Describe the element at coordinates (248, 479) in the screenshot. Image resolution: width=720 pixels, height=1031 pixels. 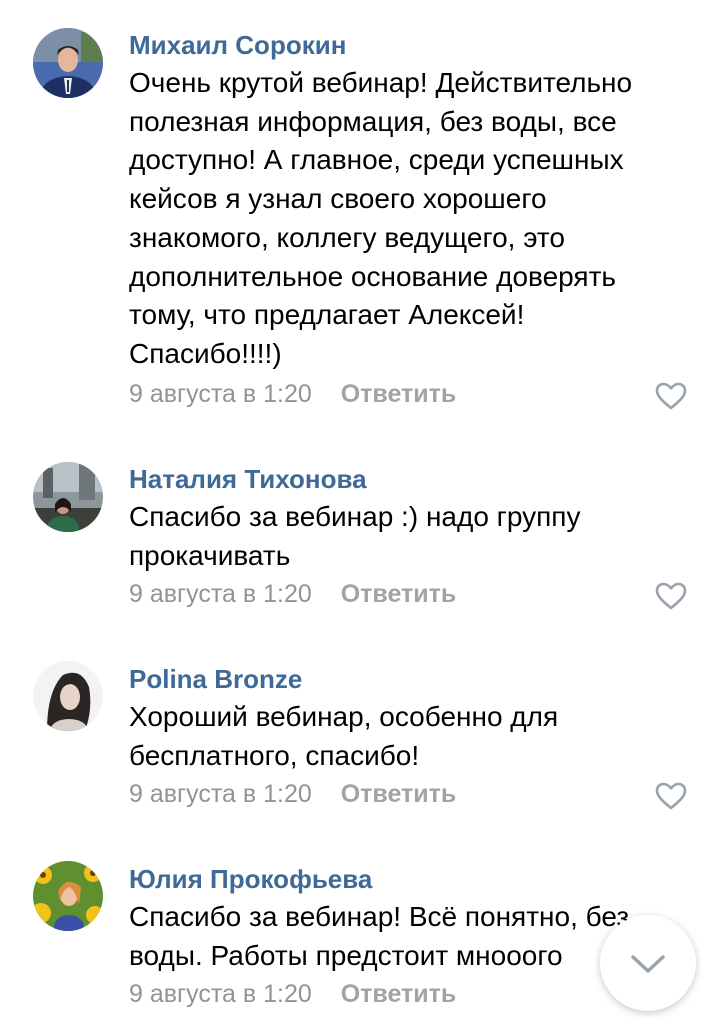
I see `comment-author: Наталия Тихонова` at that location.